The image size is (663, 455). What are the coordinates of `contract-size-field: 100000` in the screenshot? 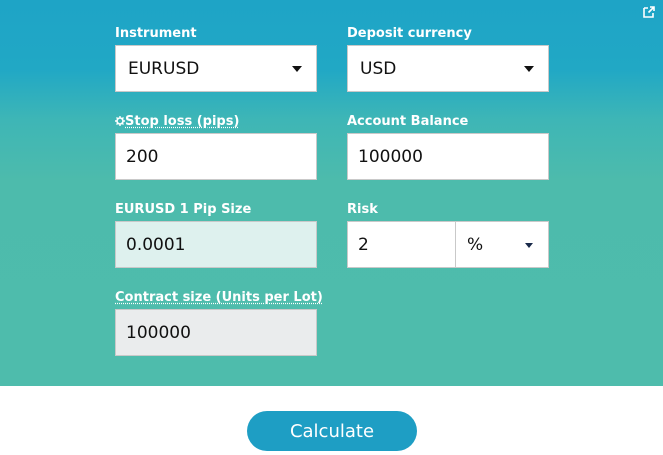 It's located at (216, 332).